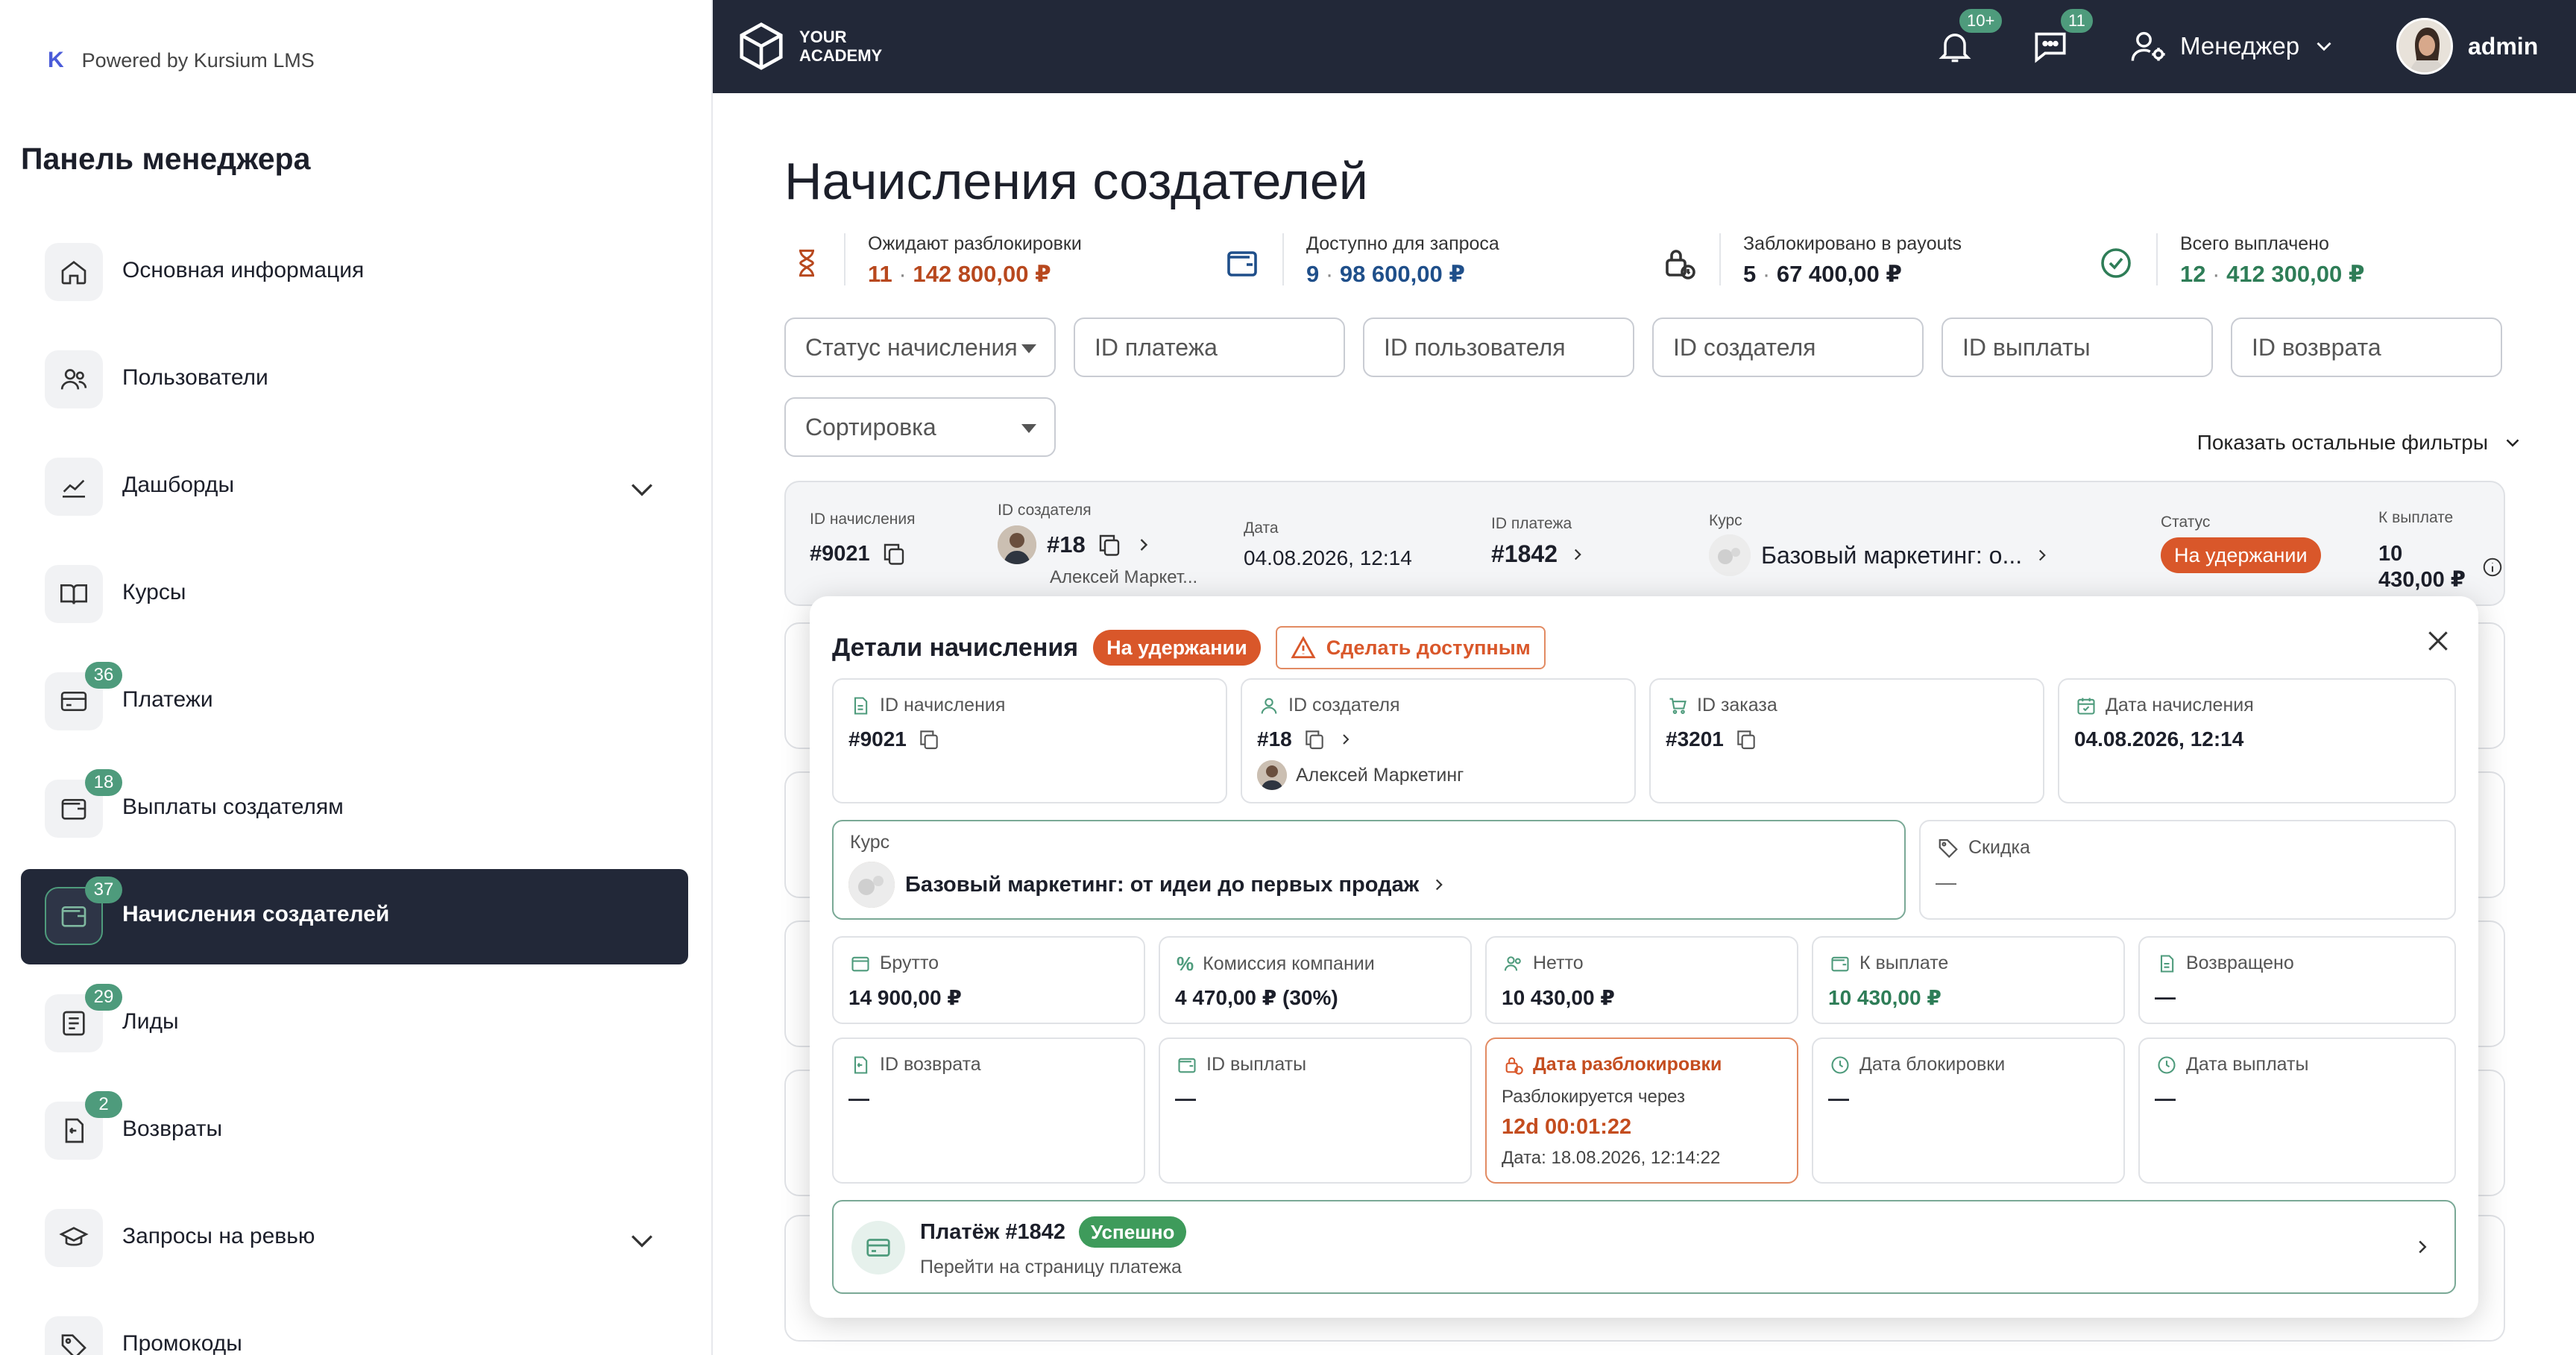 This screenshot has width=2576, height=1355. I want to click on sidebar-item-promocodes: Промокоды, so click(354, 1326).